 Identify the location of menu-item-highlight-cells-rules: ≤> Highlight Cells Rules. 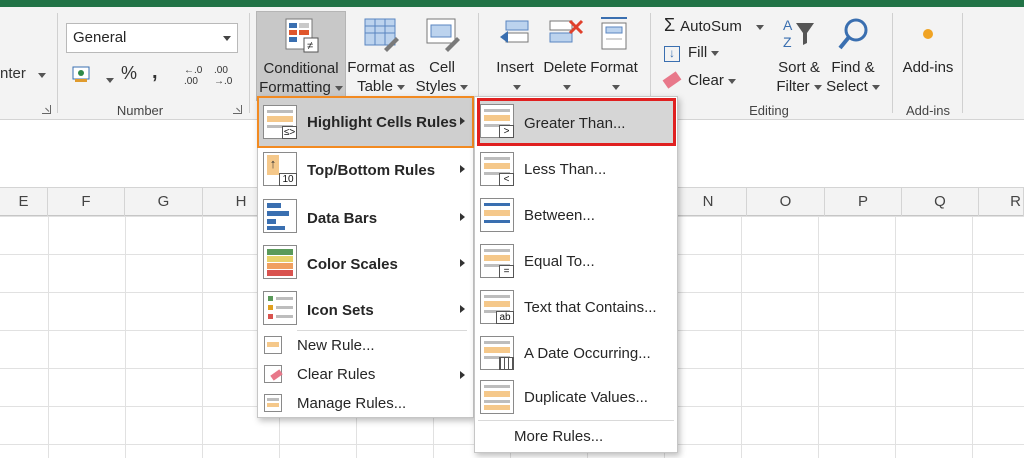
(365, 122).